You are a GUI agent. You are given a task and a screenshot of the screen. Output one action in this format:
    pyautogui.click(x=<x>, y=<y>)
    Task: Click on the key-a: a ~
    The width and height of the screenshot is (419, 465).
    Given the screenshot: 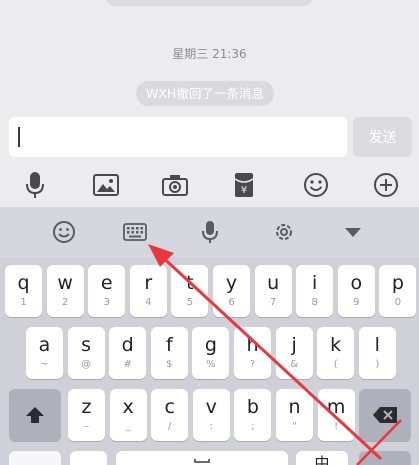 What is the action you would take?
    pyautogui.click(x=44, y=353)
    